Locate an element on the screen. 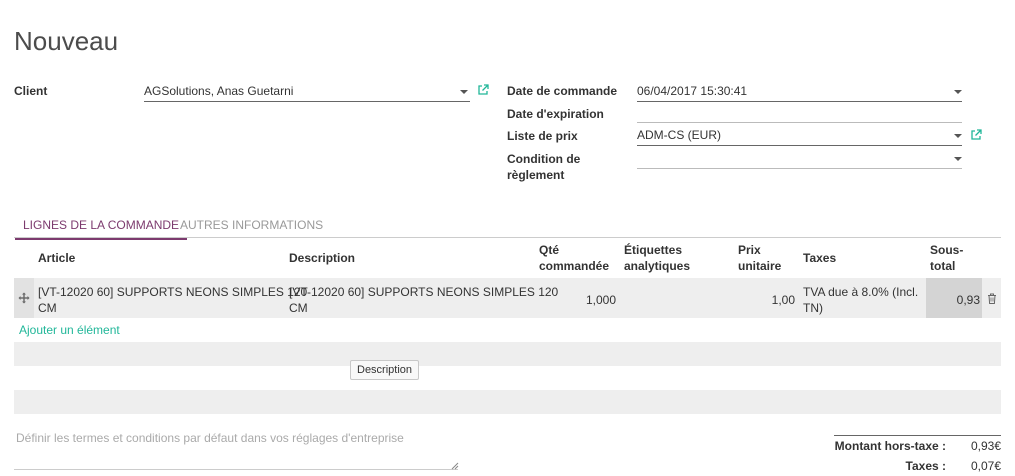  row-description-line2: CM is located at coordinates (298, 308).